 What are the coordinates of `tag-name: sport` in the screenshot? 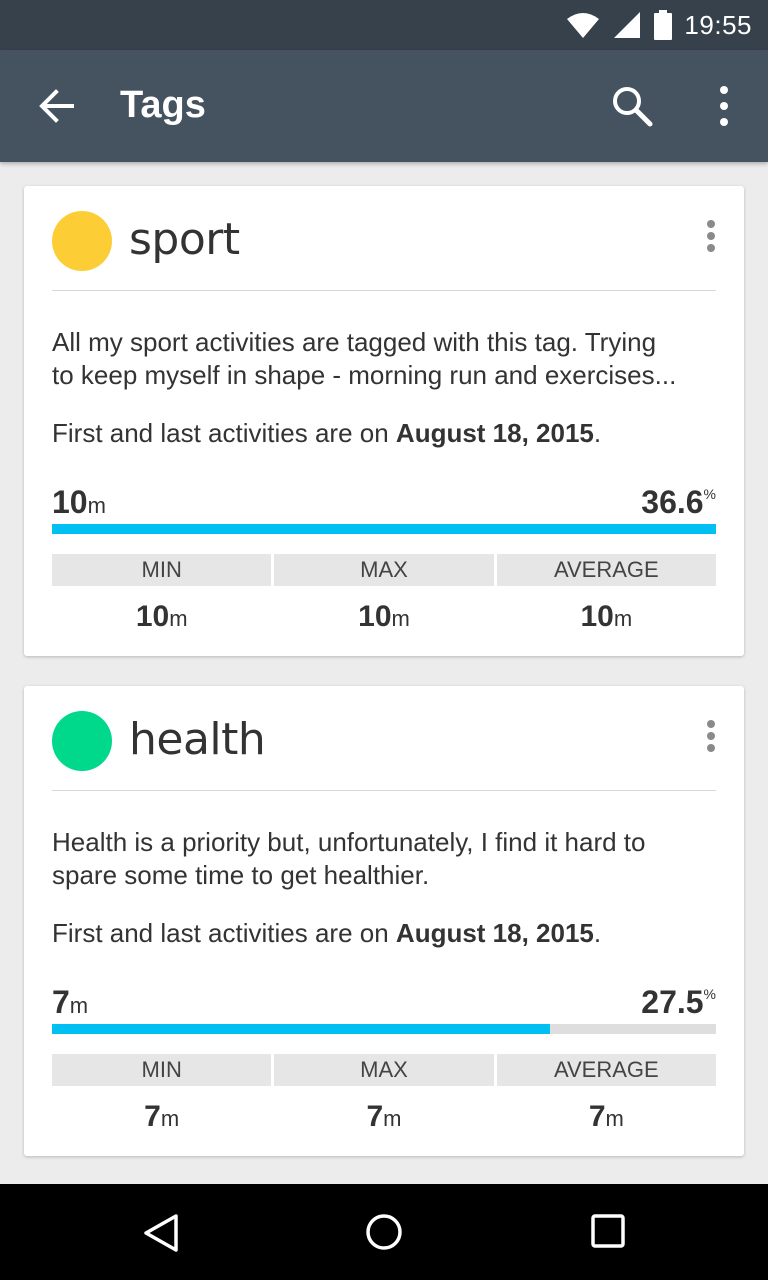 It's located at (184, 239).